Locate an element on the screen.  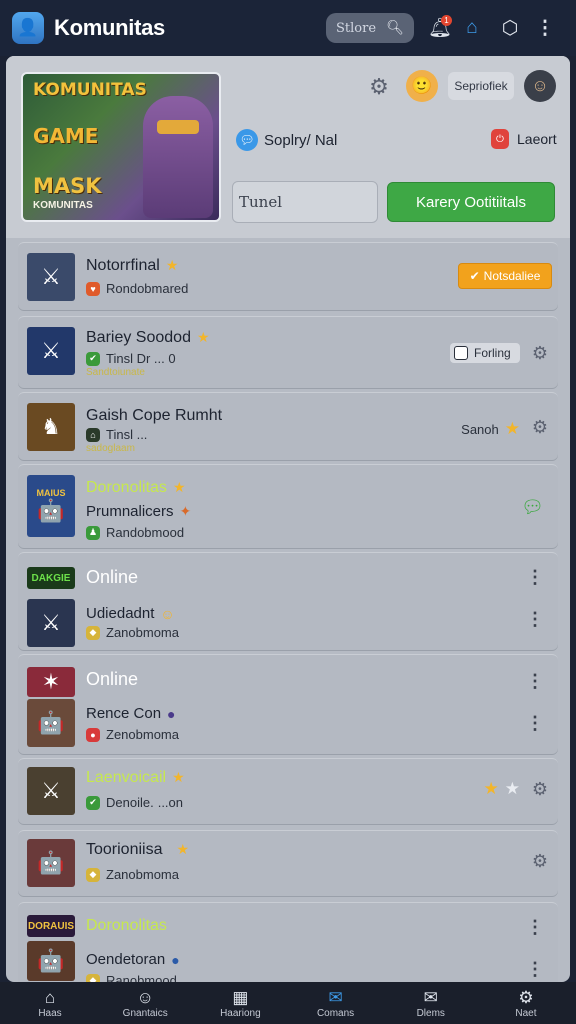
game-thumbnail: ✶ is located at coordinates (51, 682).